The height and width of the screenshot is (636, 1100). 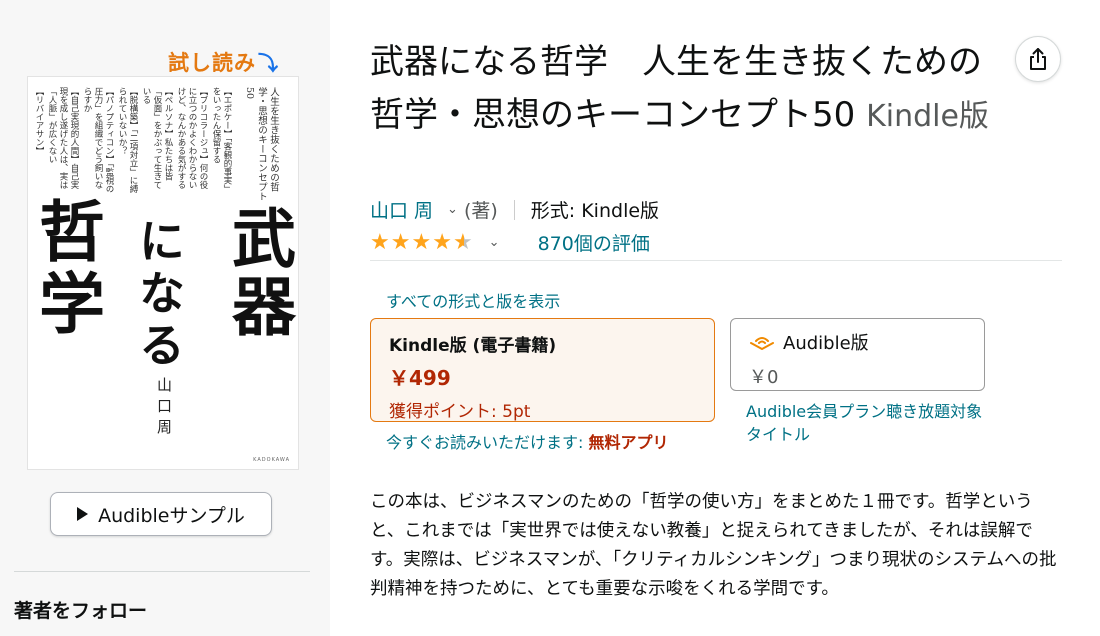 What do you see at coordinates (164, 408) in the screenshot?
I see `cover-author: 山口周` at bounding box center [164, 408].